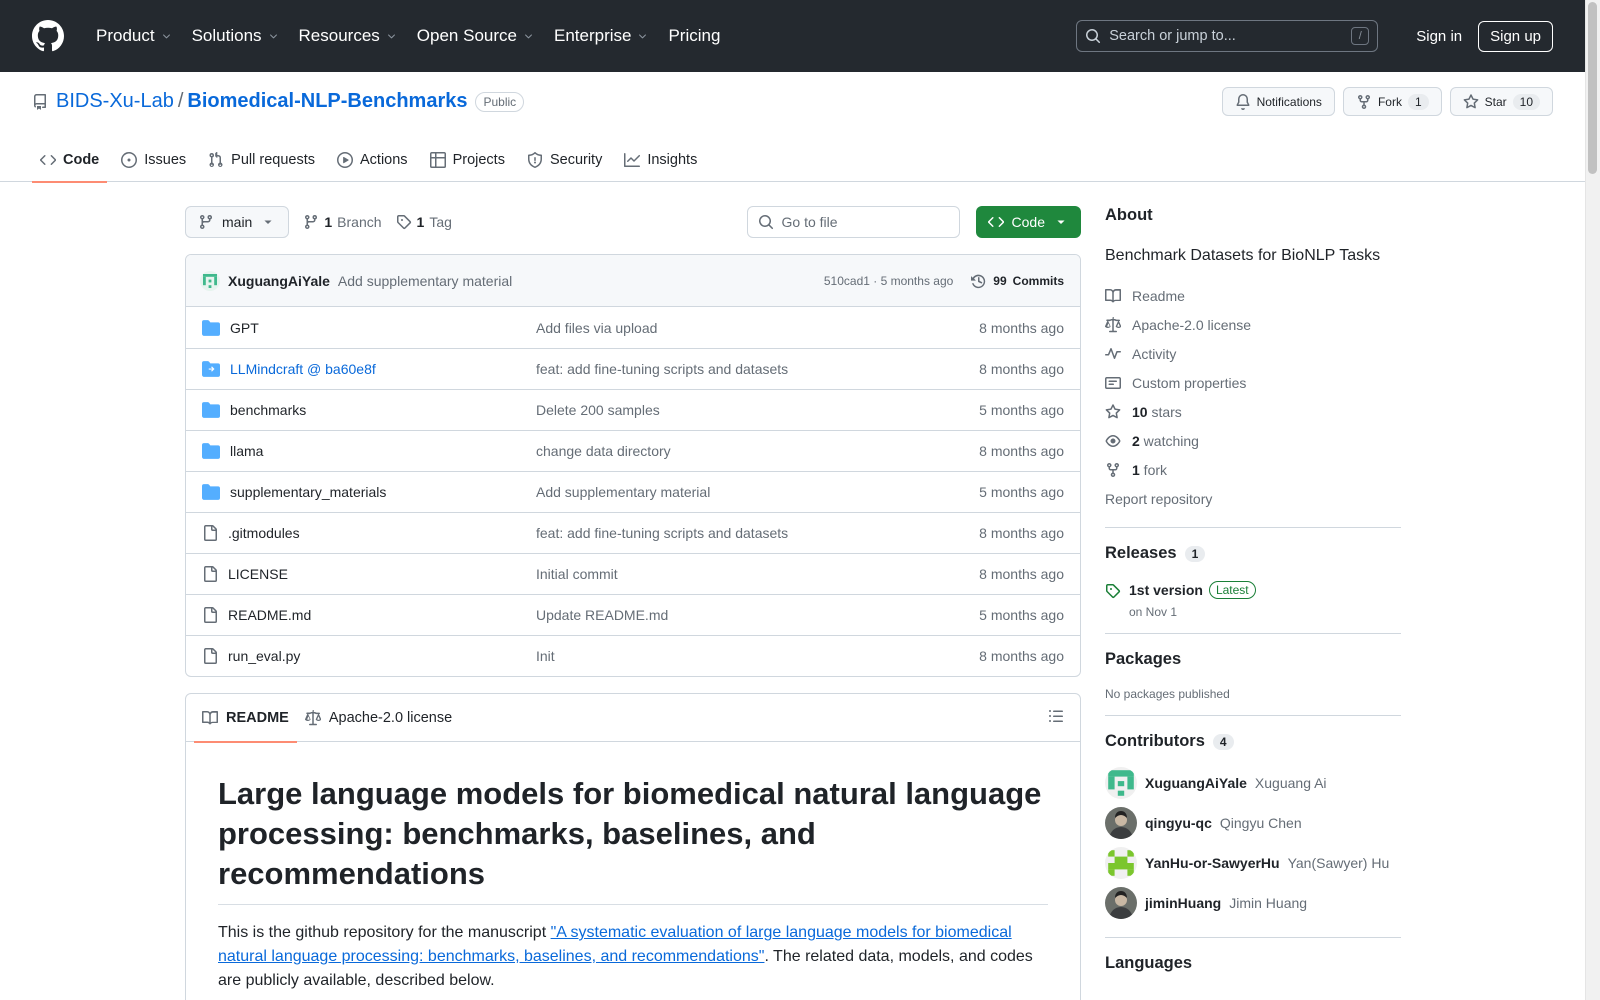 Image resolution: width=1600 pixels, height=1000 pixels. I want to click on file-name-link: llama, so click(246, 451).